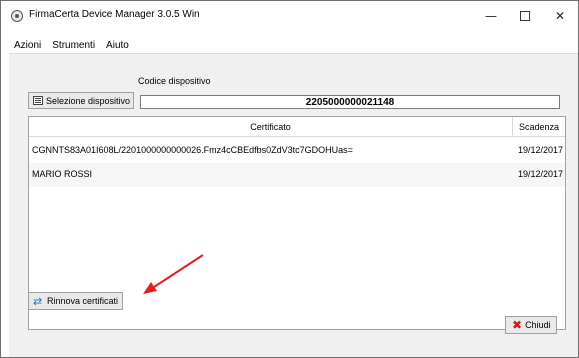 The height and width of the screenshot is (358, 579). What do you see at coordinates (38, 100) in the screenshot?
I see `list-icon` at bounding box center [38, 100].